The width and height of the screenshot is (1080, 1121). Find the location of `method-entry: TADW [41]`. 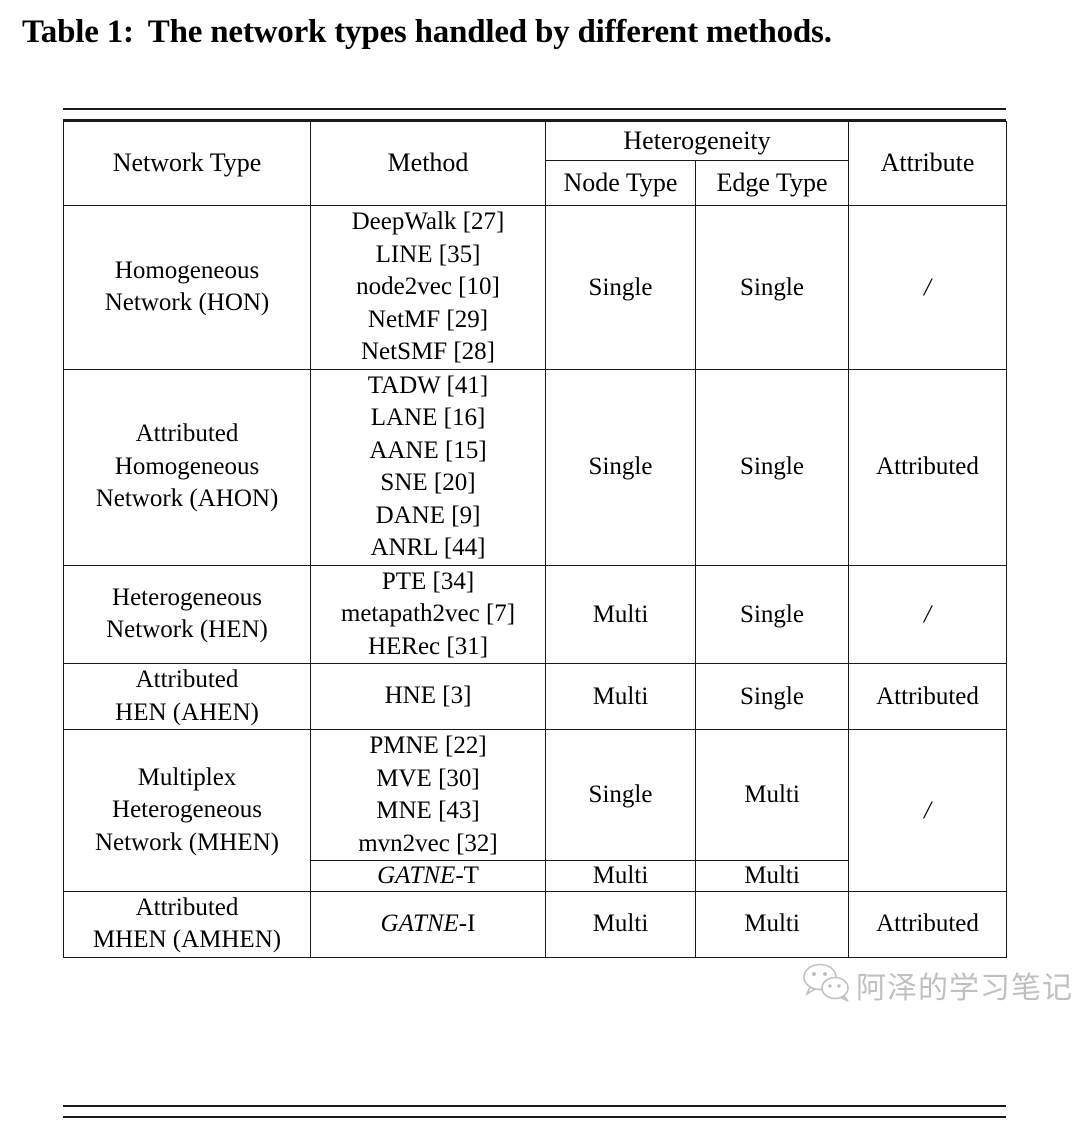

method-entry: TADW [41] is located at coordinates (428, 385).